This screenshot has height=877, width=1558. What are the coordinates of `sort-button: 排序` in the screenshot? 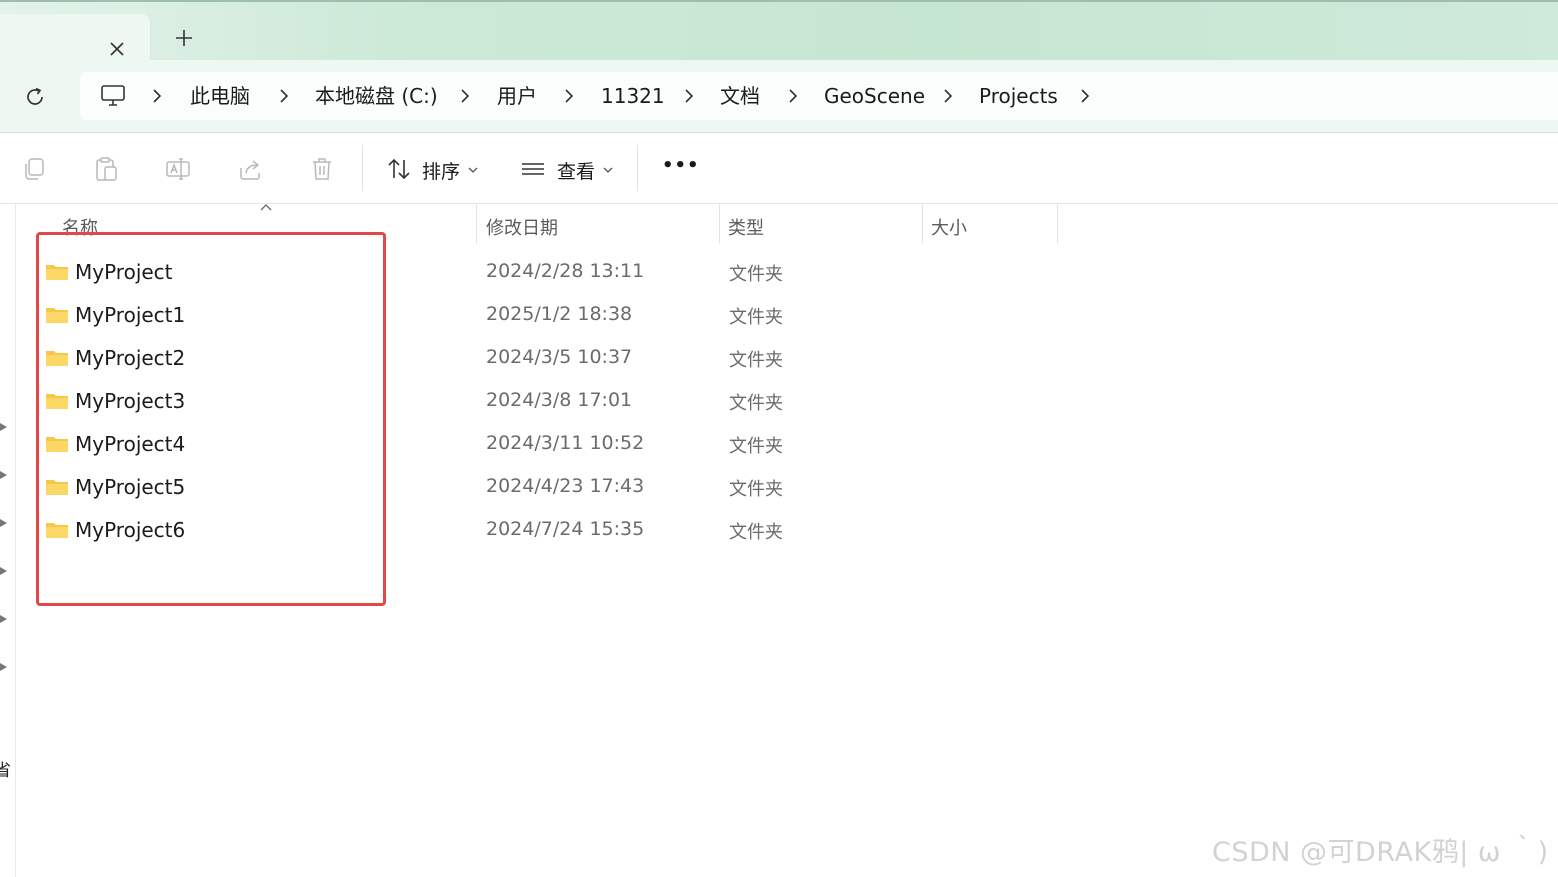 It's located at (435, 168).